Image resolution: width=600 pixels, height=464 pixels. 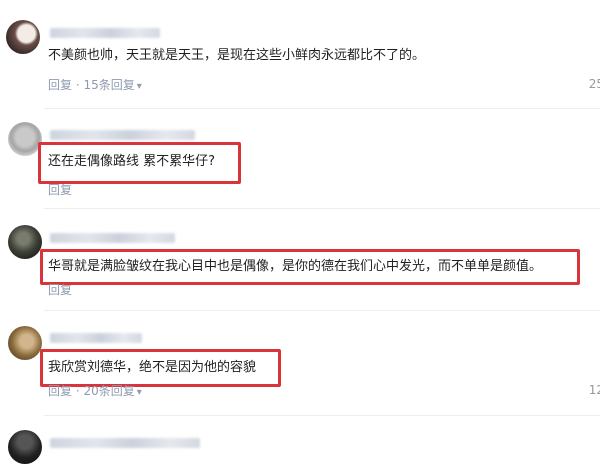 I want to click on comment-actions: 回复 · 20条回复 ▾, so click(x=95, y=392).